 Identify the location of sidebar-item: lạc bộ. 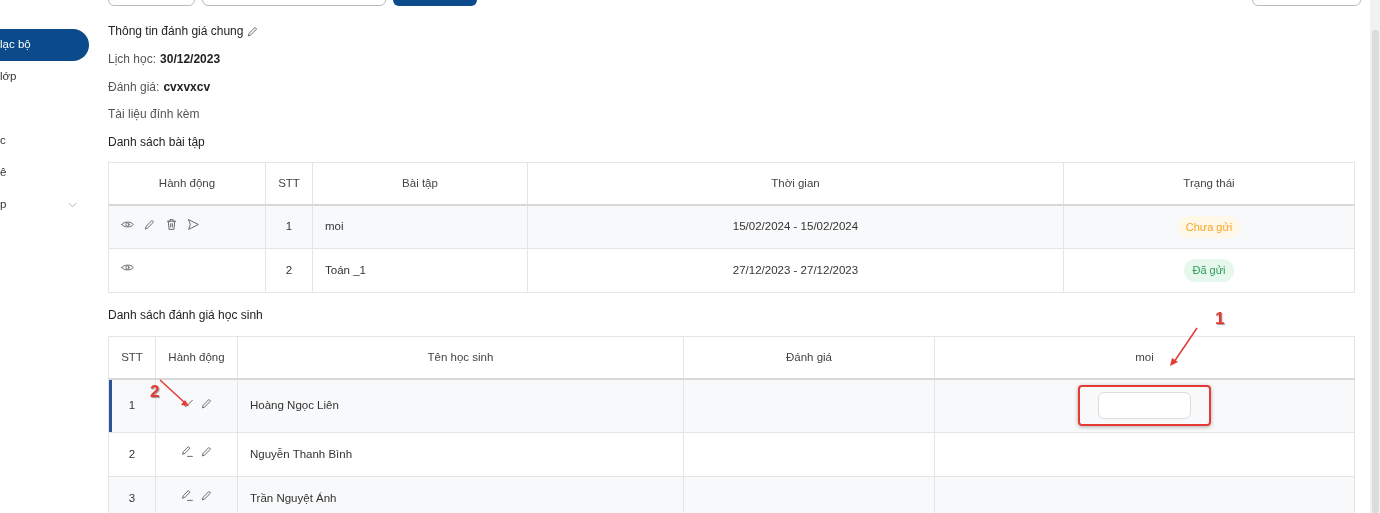
(44, 45).